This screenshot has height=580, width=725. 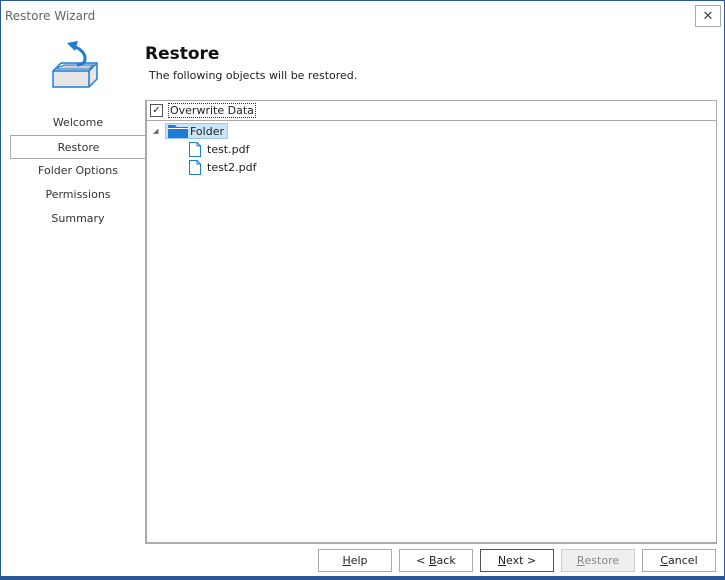 I want to click on folder-label: Folder, so click(x=207, y=131).